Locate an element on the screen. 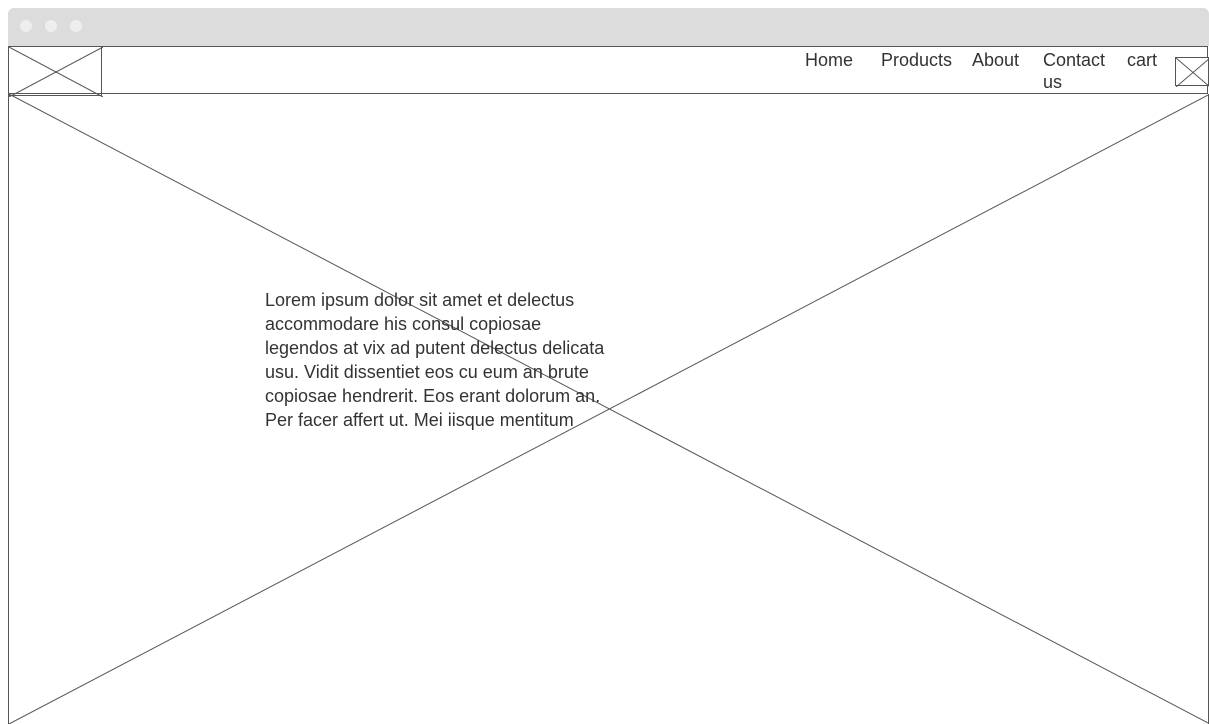 This screenshot has height=724, width=1209. window-control-close is located at coordinates (26, 26).